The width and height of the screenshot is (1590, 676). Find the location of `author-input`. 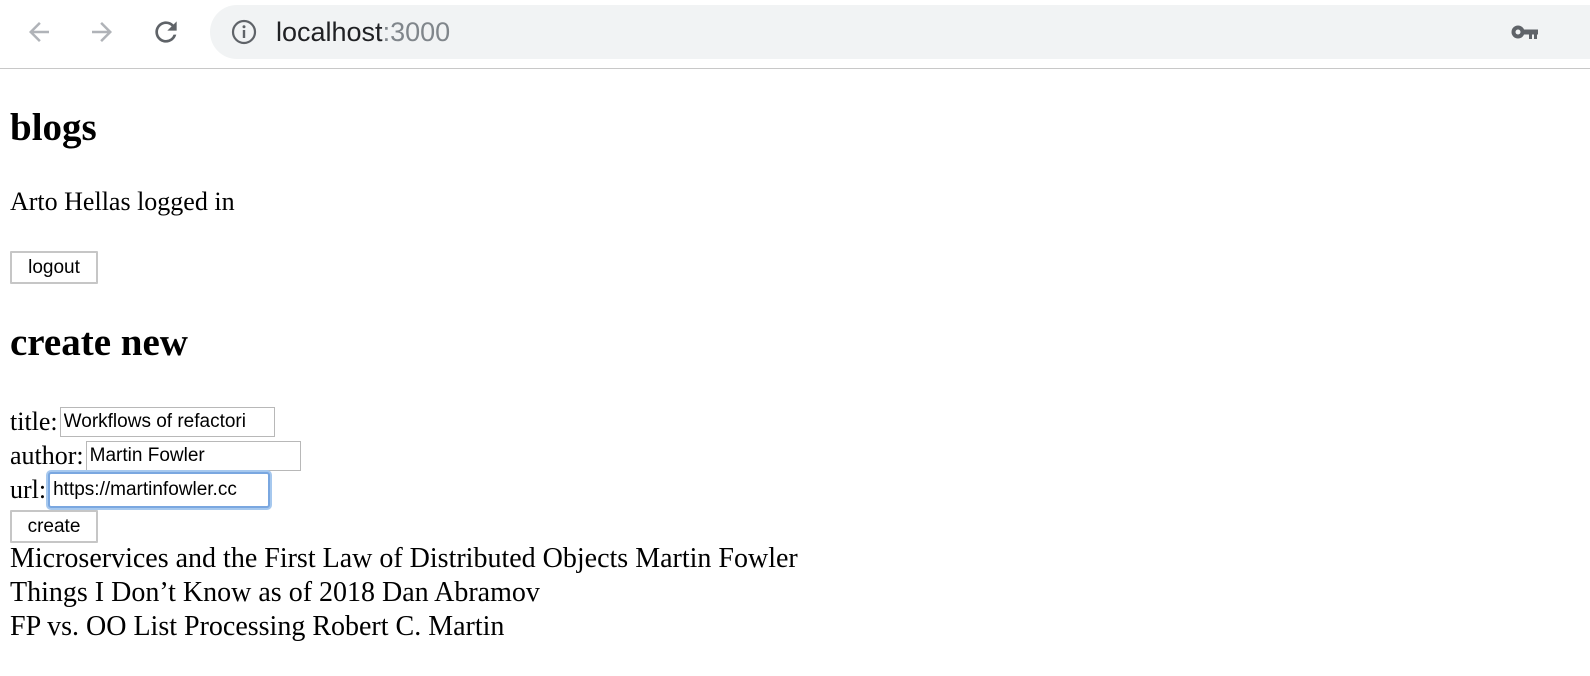

author-input is located at coordinates (193, 456).